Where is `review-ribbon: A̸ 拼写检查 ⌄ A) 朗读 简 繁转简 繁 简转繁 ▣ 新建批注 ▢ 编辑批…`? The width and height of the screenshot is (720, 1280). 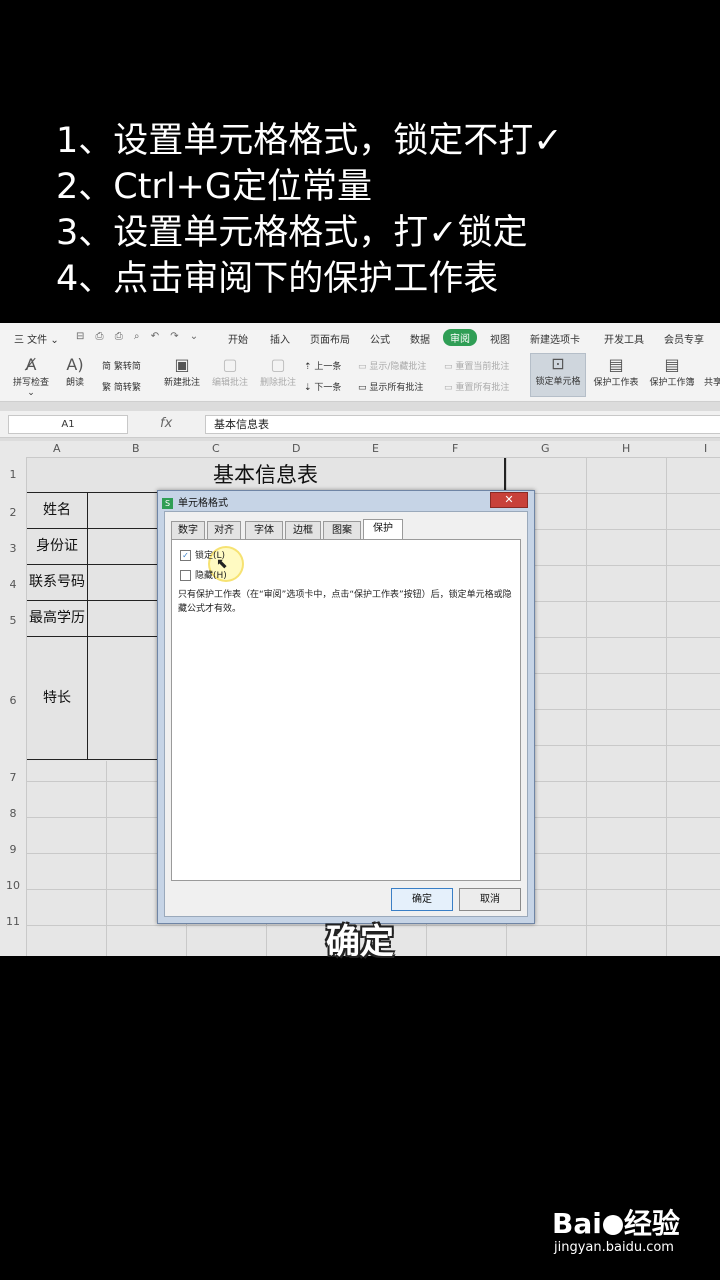 review-ribbon: A̸ 拼写检查 ⌄ A) 朗读 简 繁转简 繁 简转繁 ▣ 新建批注 ▢ 编辑批… is located at coordinates (360, 376).